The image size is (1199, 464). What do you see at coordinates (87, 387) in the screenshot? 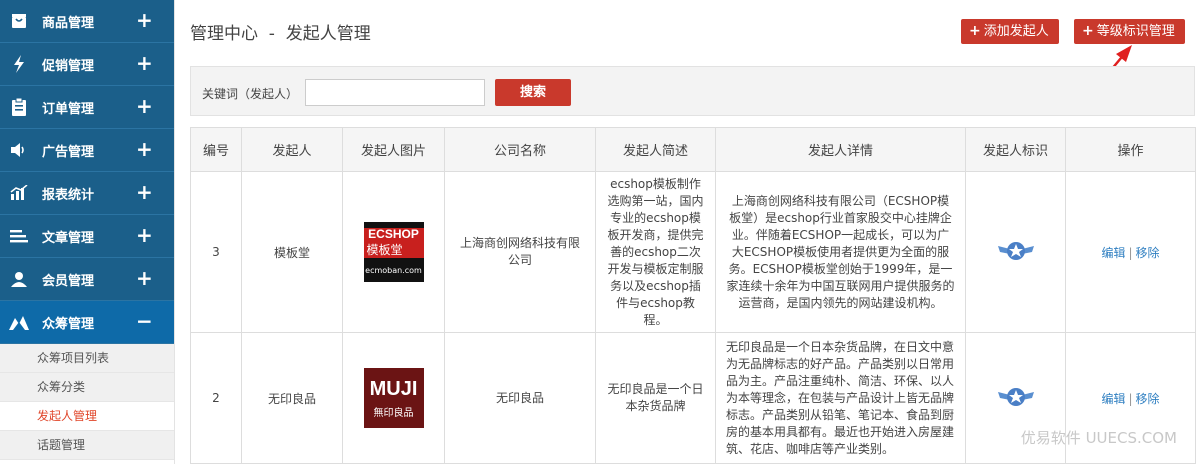
I see `sub-item-category: 众筹分类` at bounding box center [87, 387].